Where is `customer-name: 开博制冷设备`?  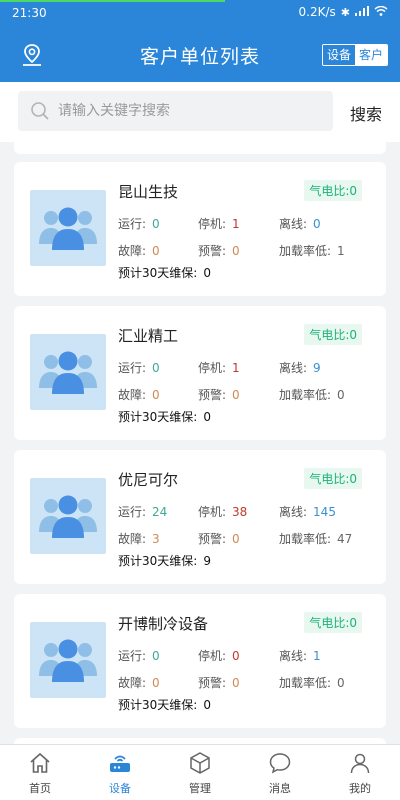
customer-name: 开博制冷设备 is located at coordinates (163, 624).